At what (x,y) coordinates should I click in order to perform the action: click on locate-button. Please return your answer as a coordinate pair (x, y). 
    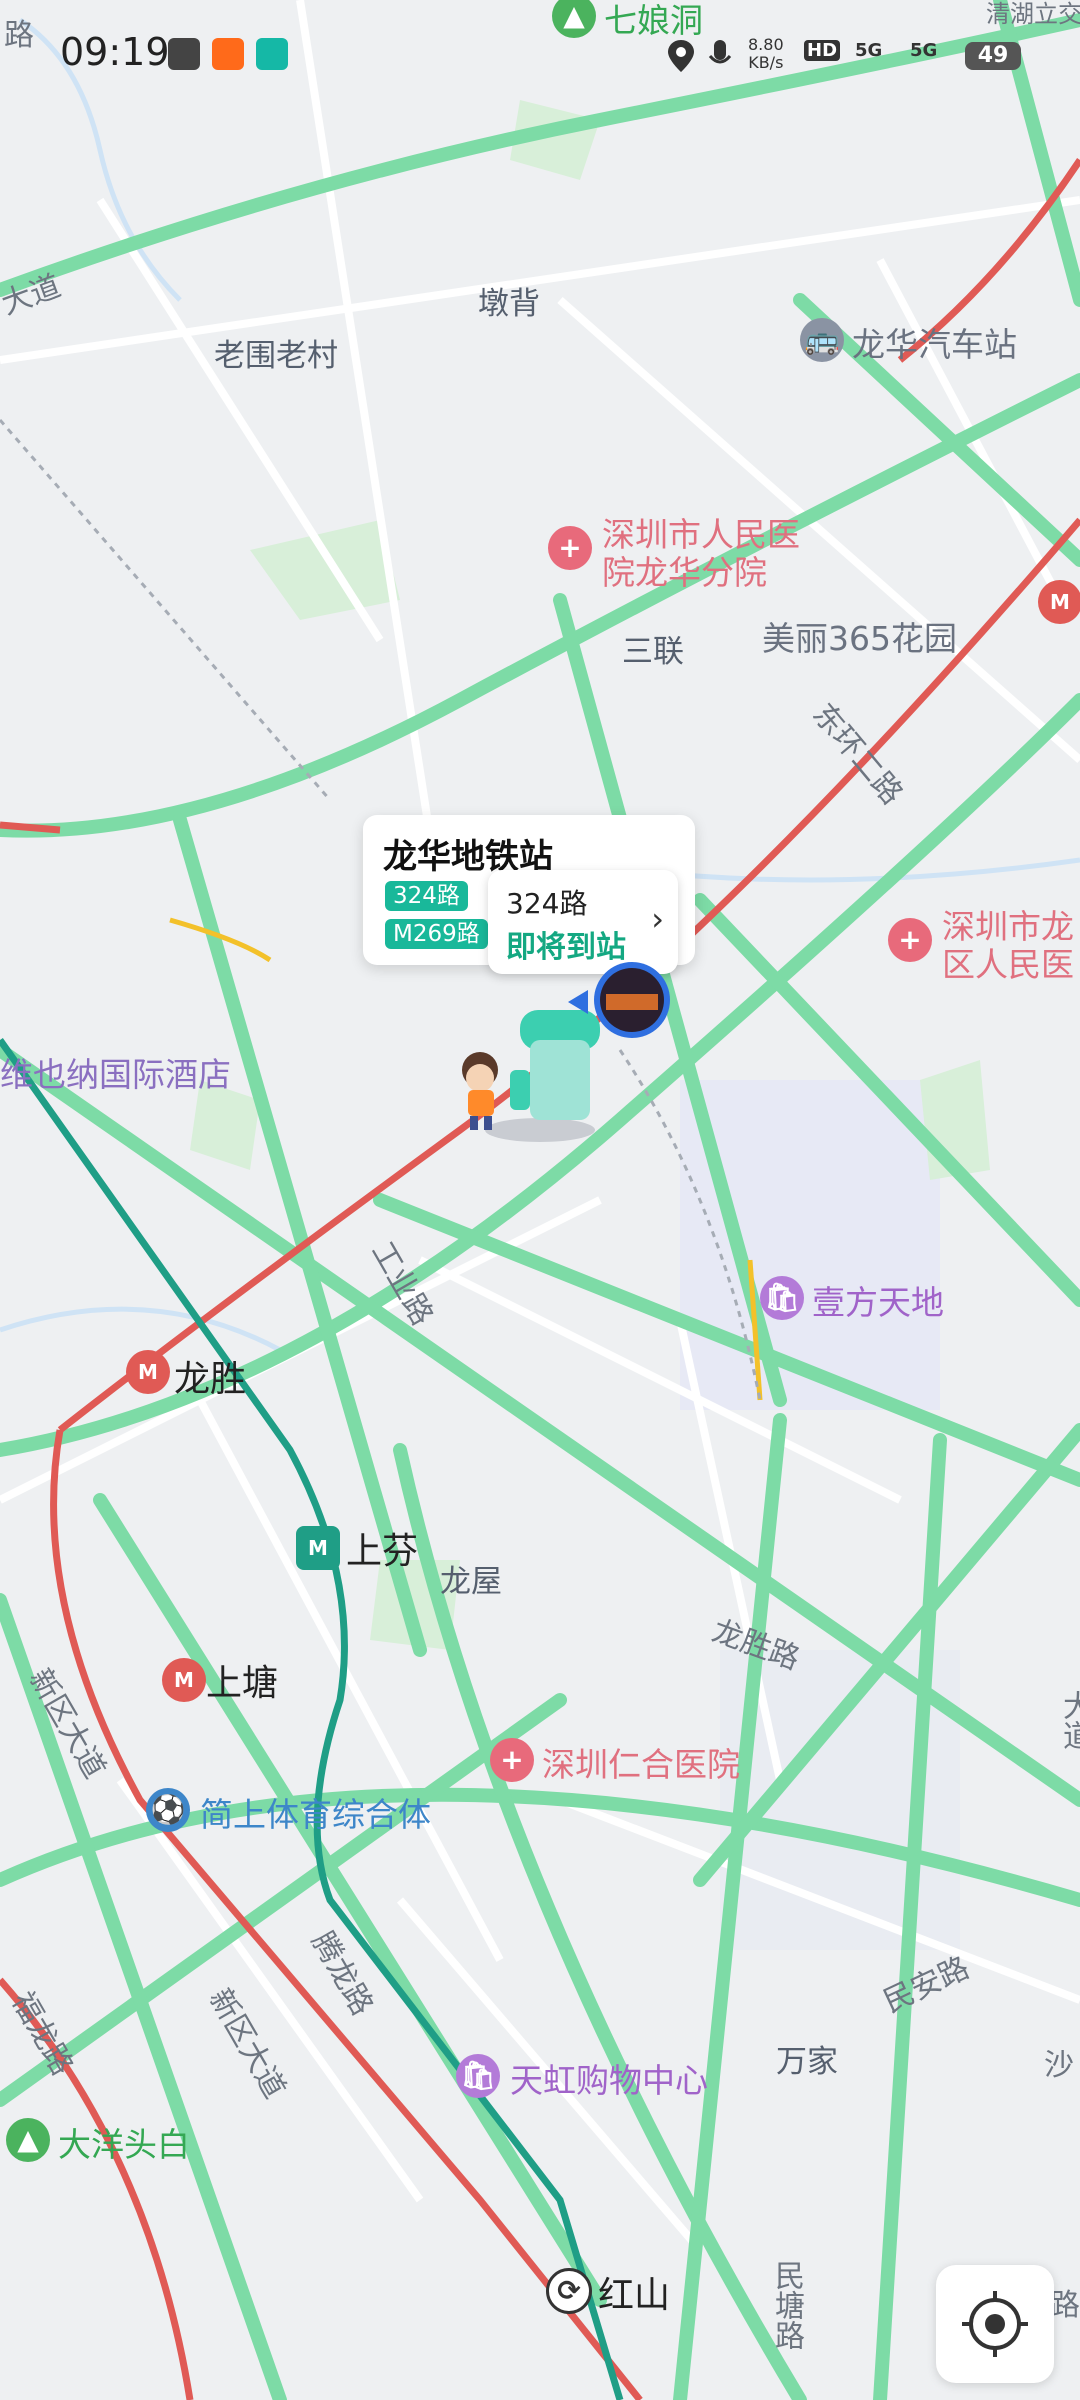
    Looking at the image, I should click on (995, 2324).